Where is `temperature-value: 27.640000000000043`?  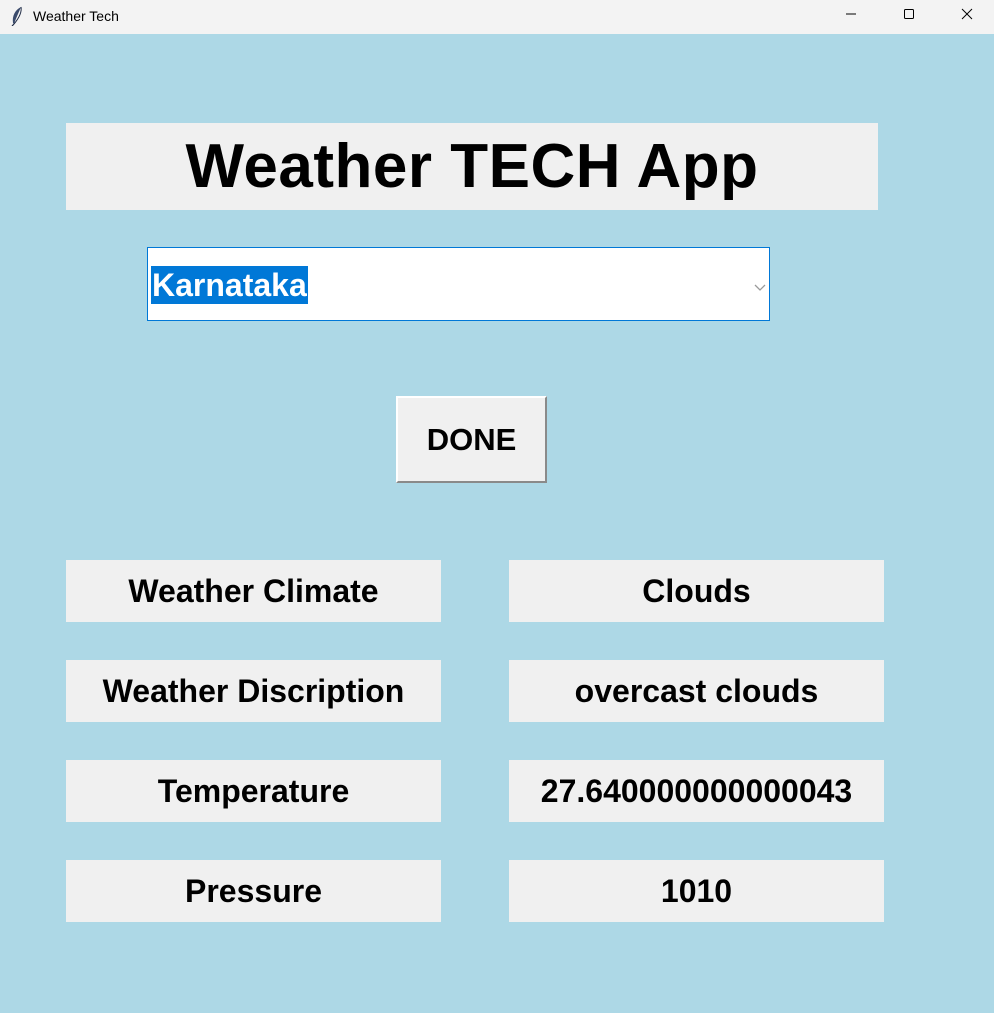
temperature-value: 27.640000000000043 is located at coordinates (696, 791).